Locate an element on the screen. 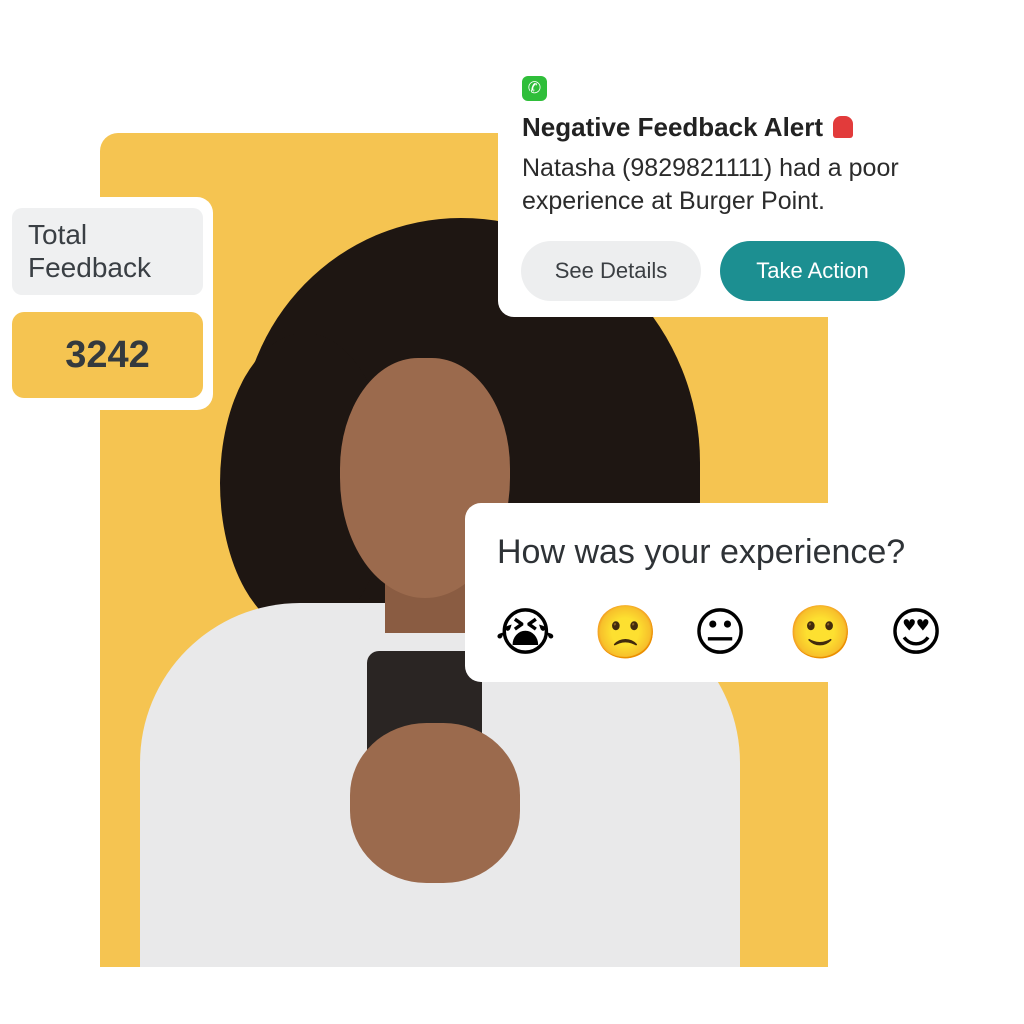  photo-hands is located at coordinates (435, 803).